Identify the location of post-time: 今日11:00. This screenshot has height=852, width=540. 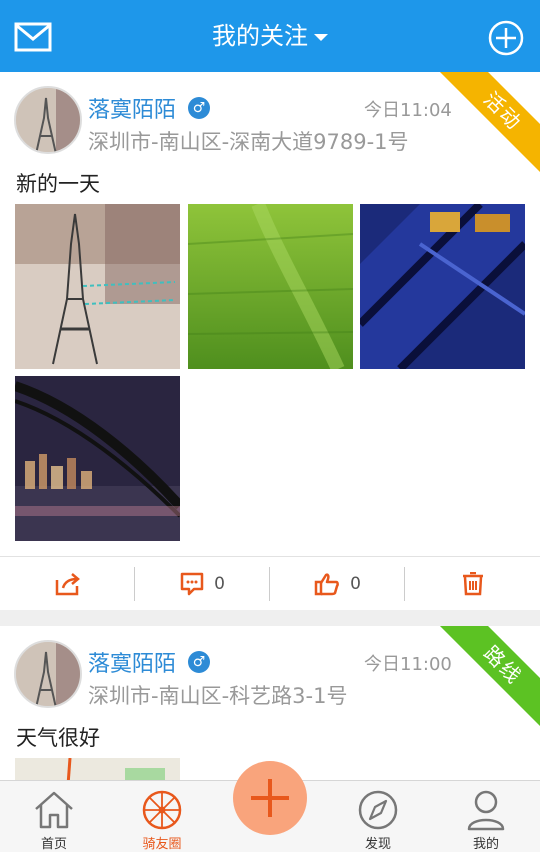
(408, 664).